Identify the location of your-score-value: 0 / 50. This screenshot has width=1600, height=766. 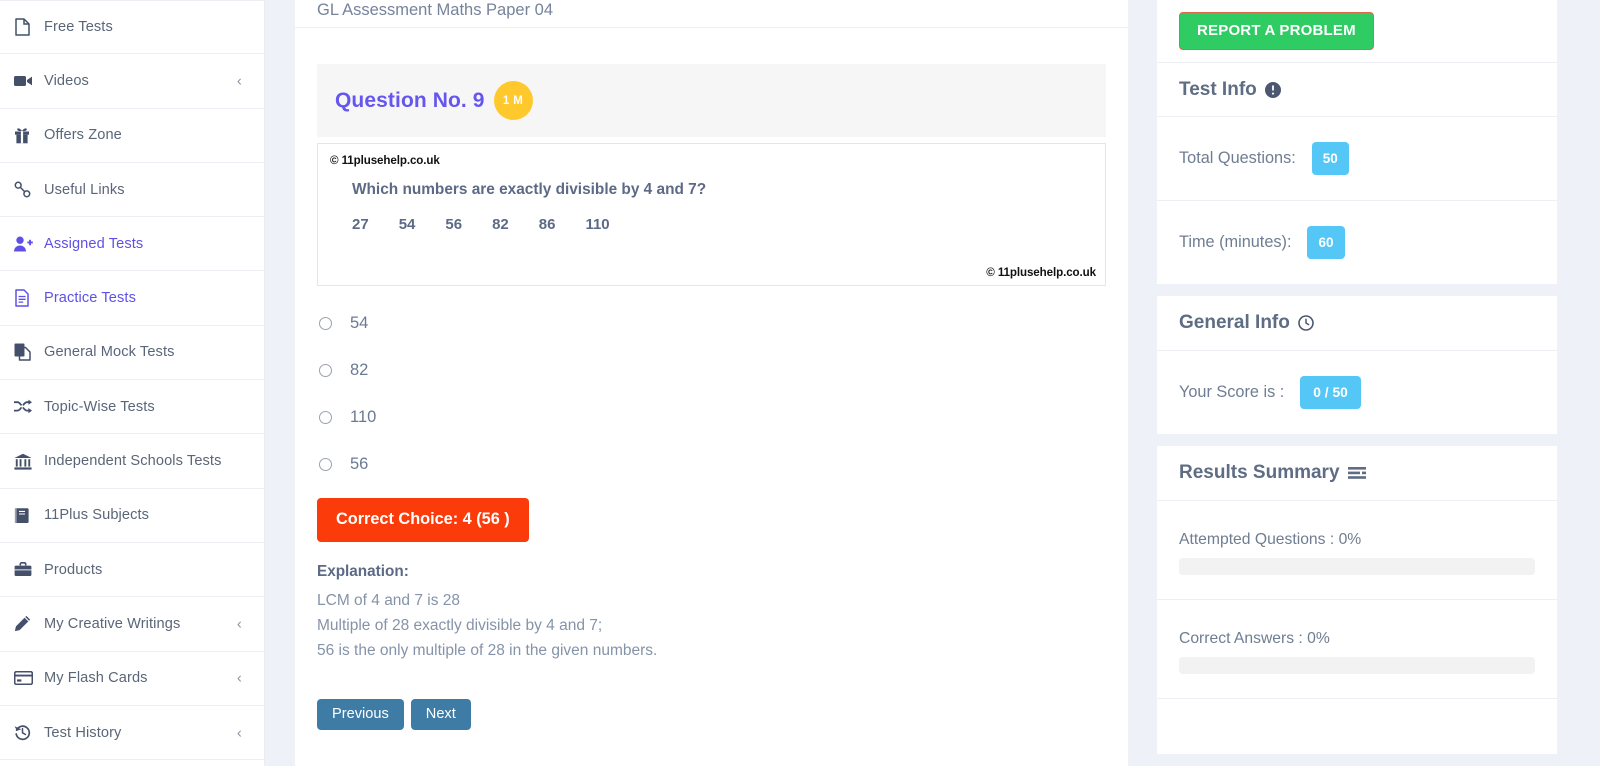
(1330, 392).